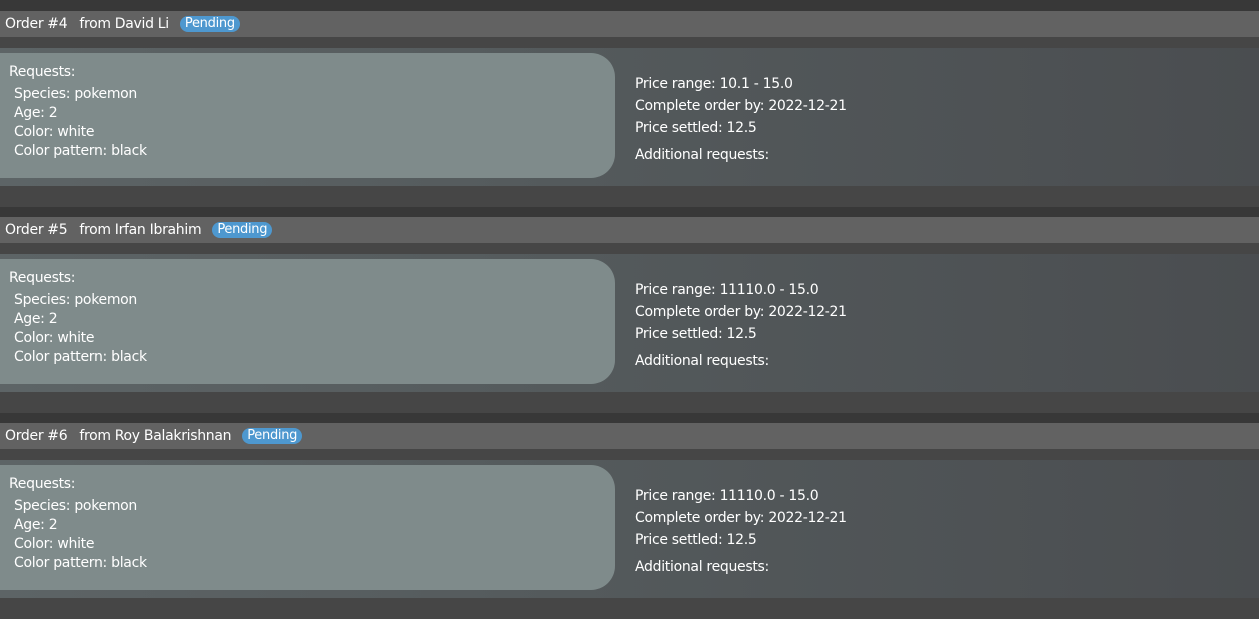  Describe the element at coordinates (629, 436) in the screenshot. I see `order-header: Order #6 from Roy Balakrishnan Pending` at that location.